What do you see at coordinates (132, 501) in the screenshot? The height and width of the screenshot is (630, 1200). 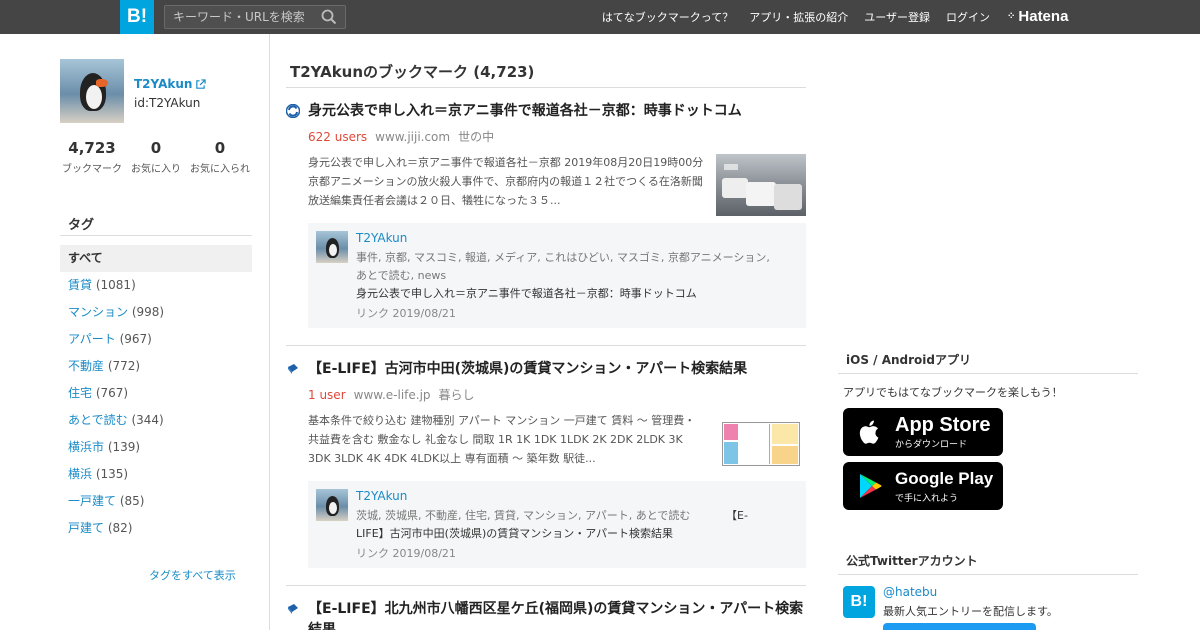 I see `tag-count: (85)` at bounding box center [132, 501].